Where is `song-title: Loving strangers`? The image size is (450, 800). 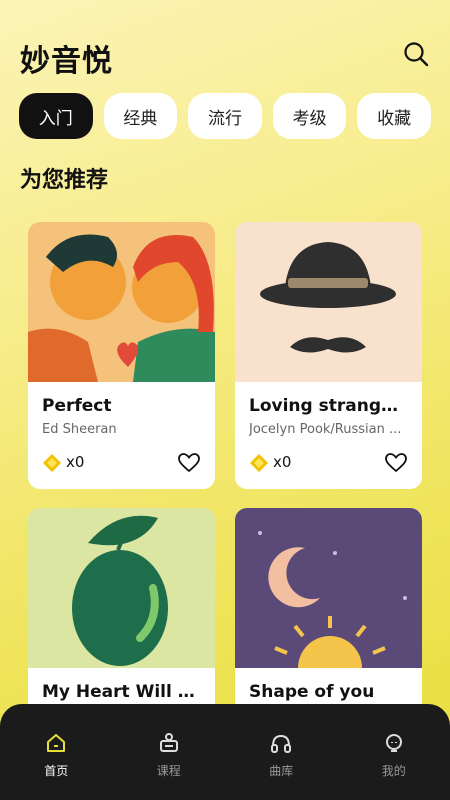 song-title: Loving strangers is located at coordinates (328, 406).